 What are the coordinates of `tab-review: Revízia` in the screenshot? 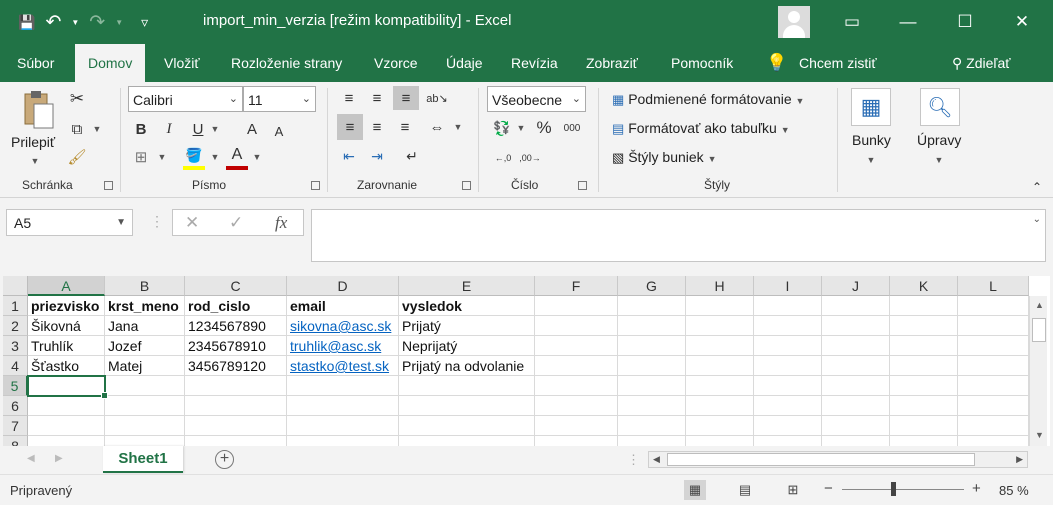 It's located at (534, 63).